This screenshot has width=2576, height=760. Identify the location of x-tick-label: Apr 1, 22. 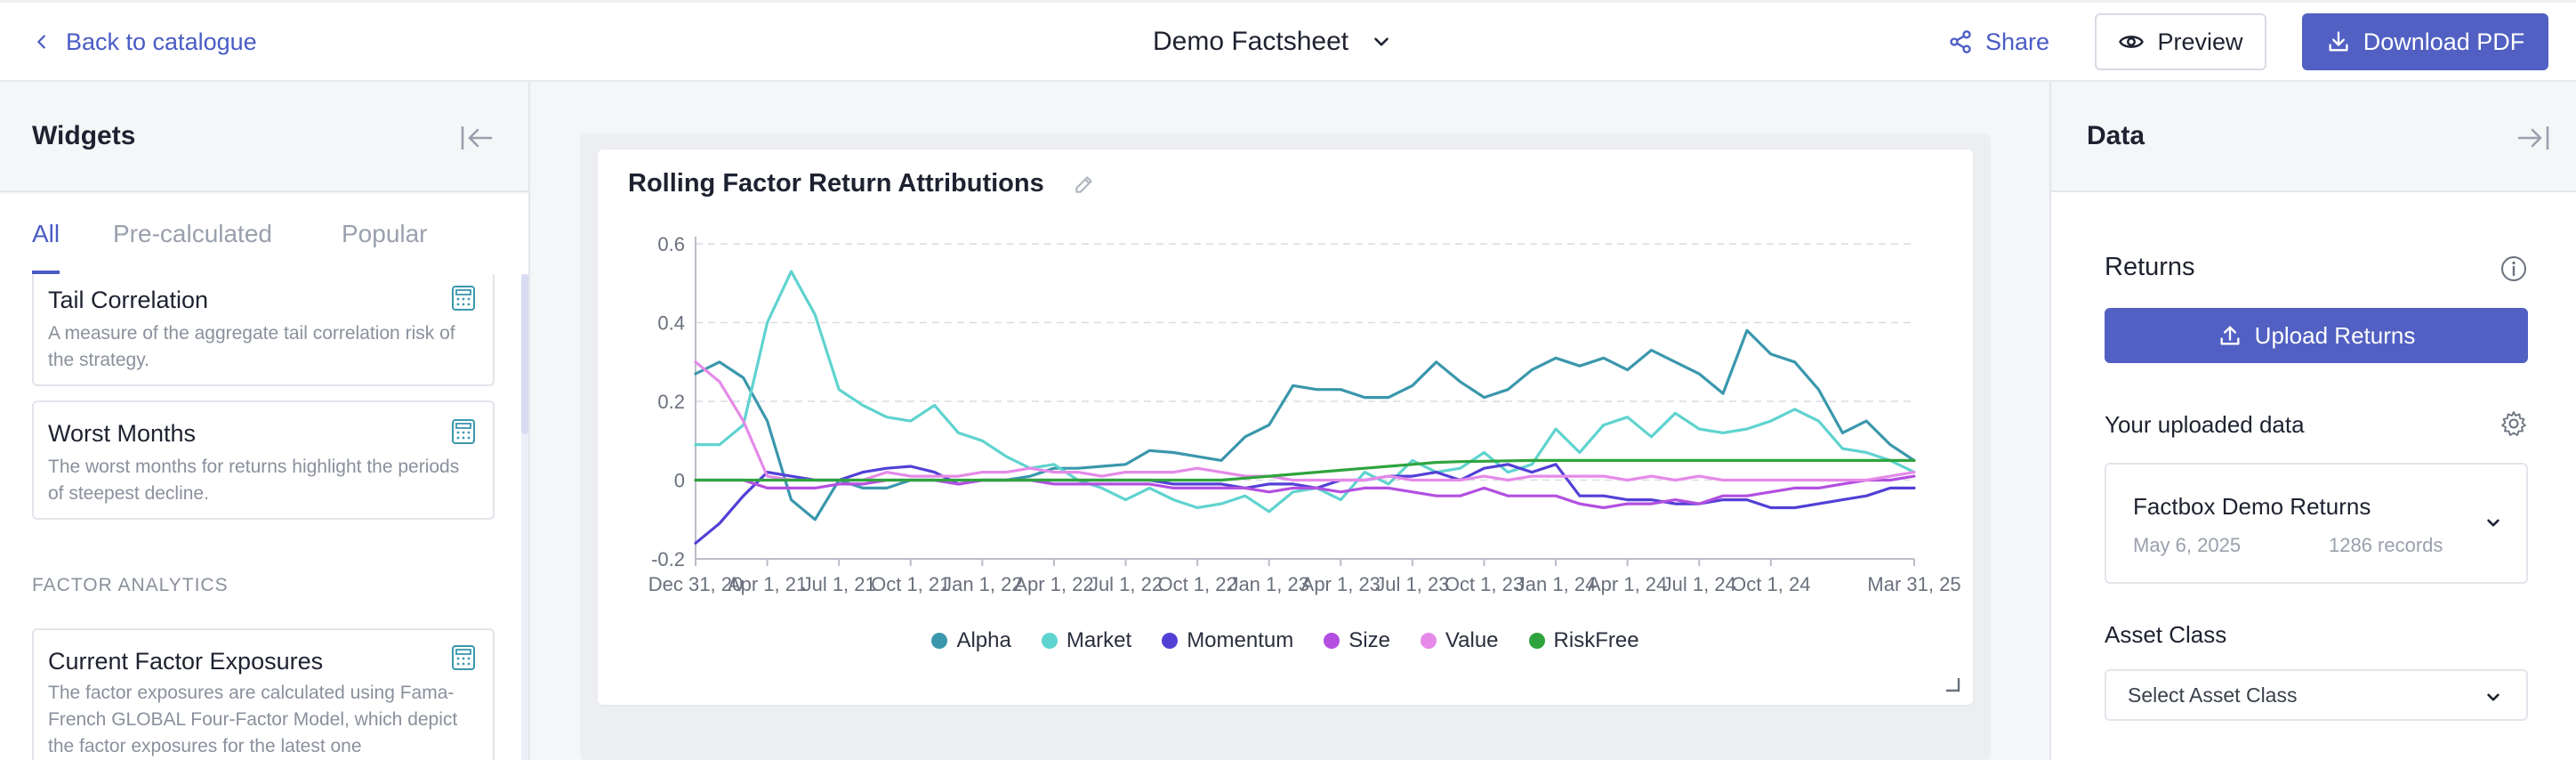
(1053, 584).